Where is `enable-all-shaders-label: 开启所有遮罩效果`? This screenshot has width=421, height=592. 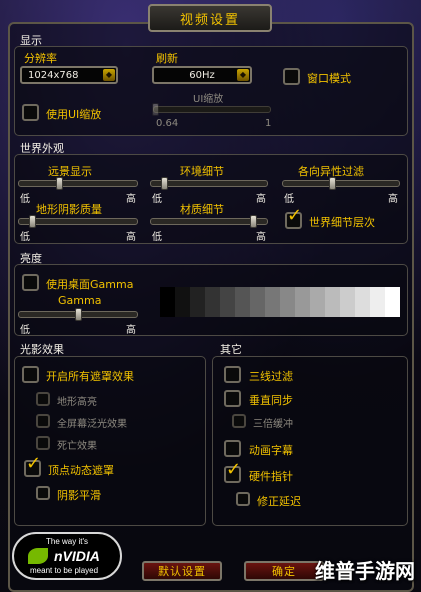
enable-all-shaders-label: 开启所有遮罩效果 is located at coordinates (90, 376).